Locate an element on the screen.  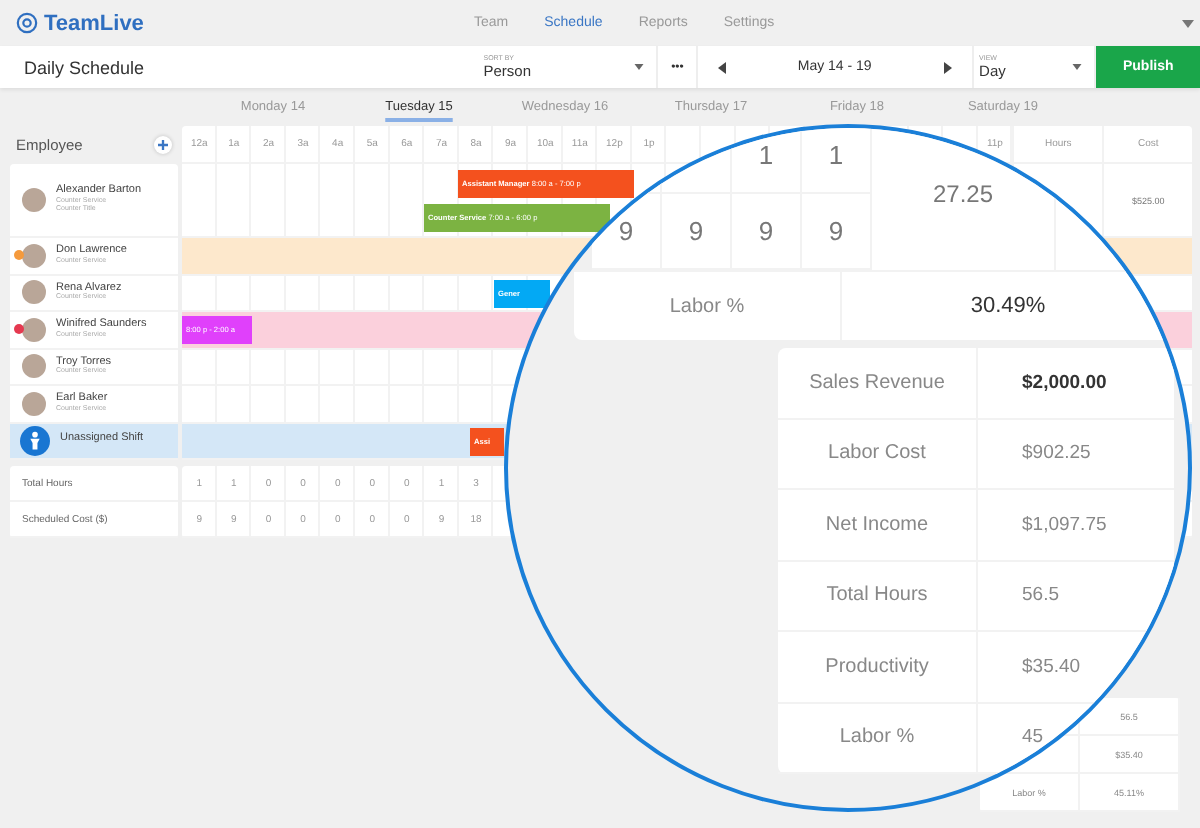
brand-name: TeamLive is located at coordinates (94, 23).